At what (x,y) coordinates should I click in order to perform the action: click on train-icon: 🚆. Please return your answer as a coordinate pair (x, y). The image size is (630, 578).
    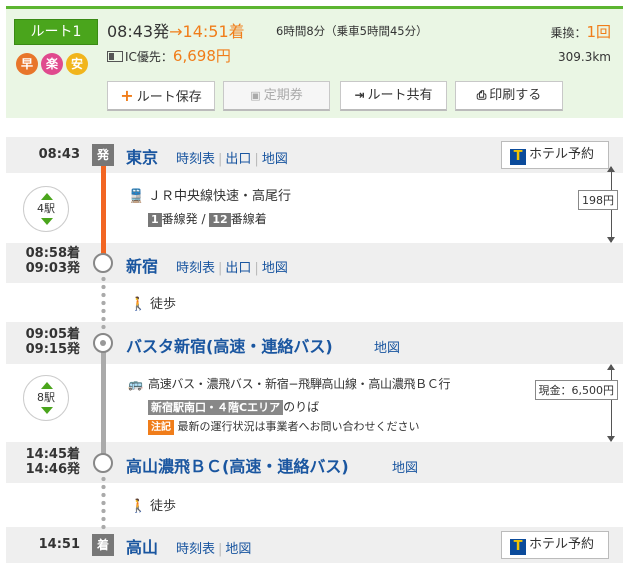
    Looking at the image, I should click on (136, 196).